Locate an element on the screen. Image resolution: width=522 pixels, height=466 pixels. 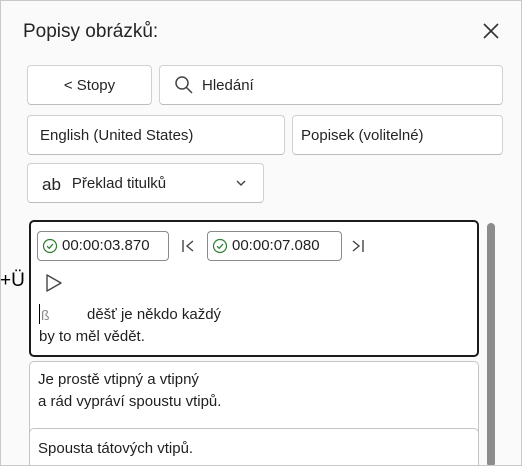
cue-text-line: Je prostě vtipný a vtipný is located at coordinates (118, 379).